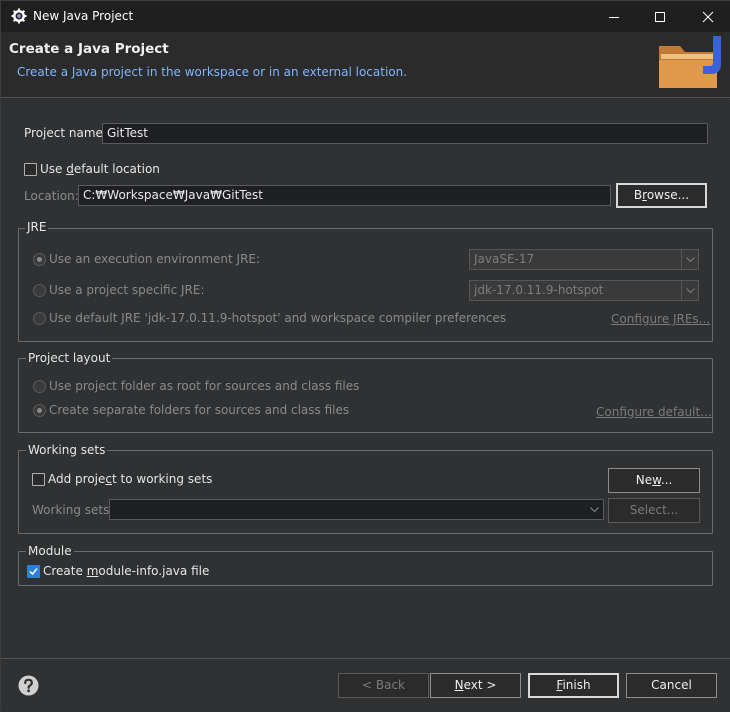 The width and height of the screenshot is (730, 712). Describe the element at coordinates (69, 358) in the screenshot. I see `project-layout-group-title: Project layout` at that location.